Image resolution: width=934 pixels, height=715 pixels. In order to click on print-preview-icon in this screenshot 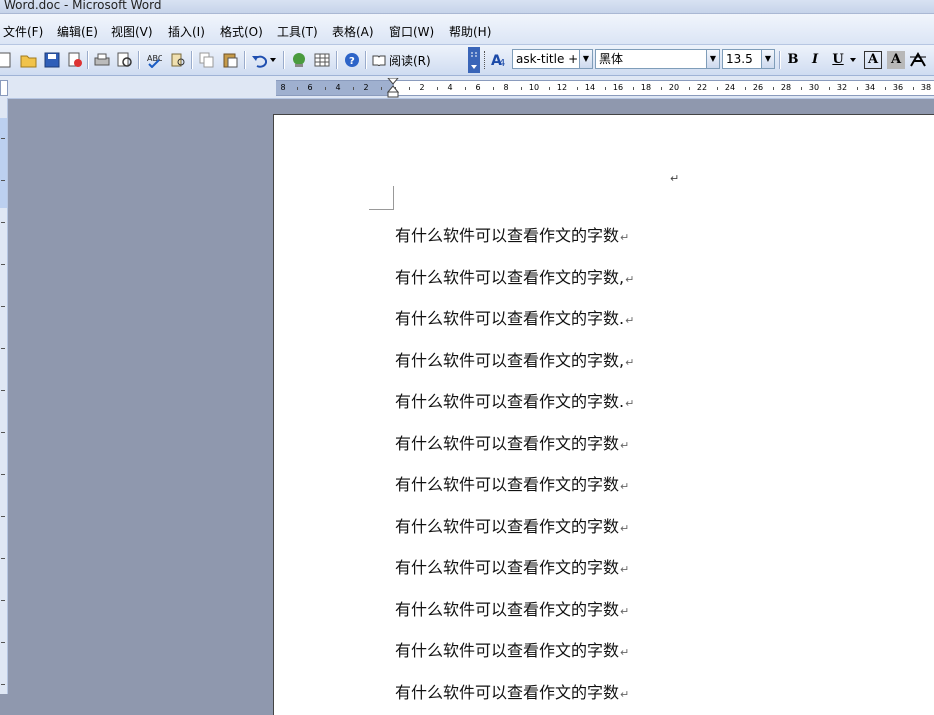, I will do `click(125, 60)`.